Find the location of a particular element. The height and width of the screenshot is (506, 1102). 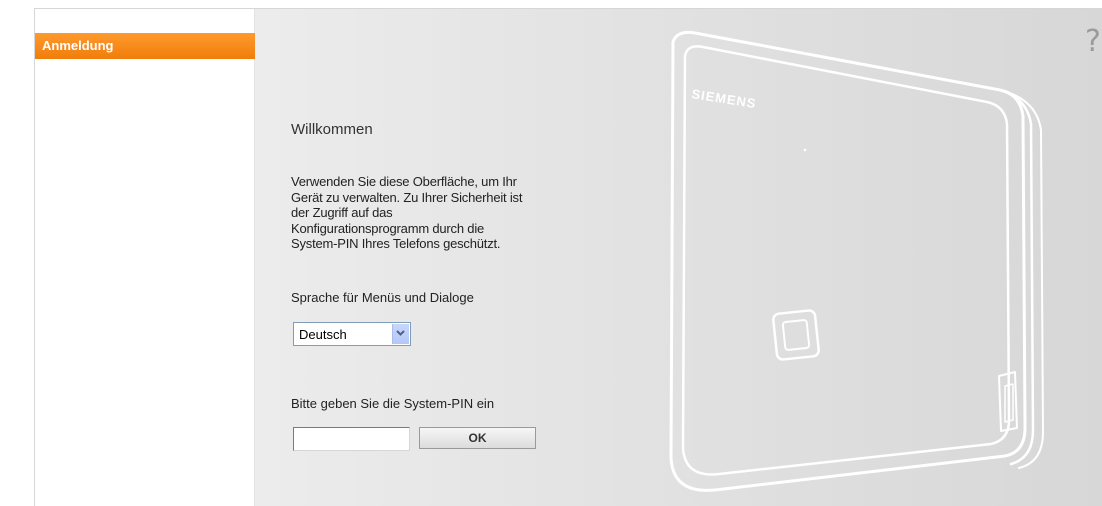

intro-line: Konfigurationsprogramm durch die is located at coordinates (388, 228).